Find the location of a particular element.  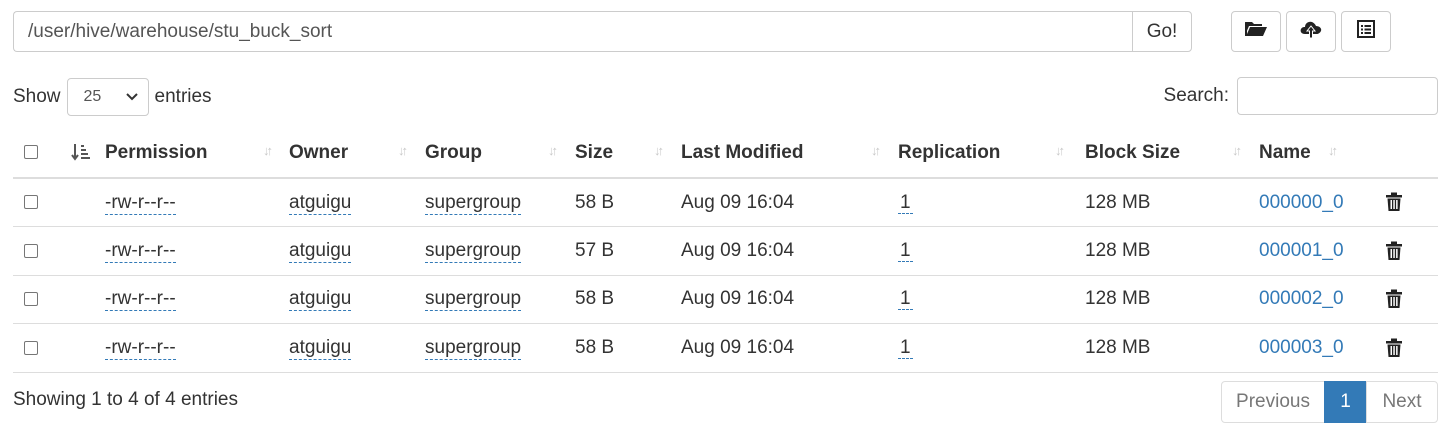

column-header-last-modified: Last Modified ↓↑ is located at coordinates (789, 153).